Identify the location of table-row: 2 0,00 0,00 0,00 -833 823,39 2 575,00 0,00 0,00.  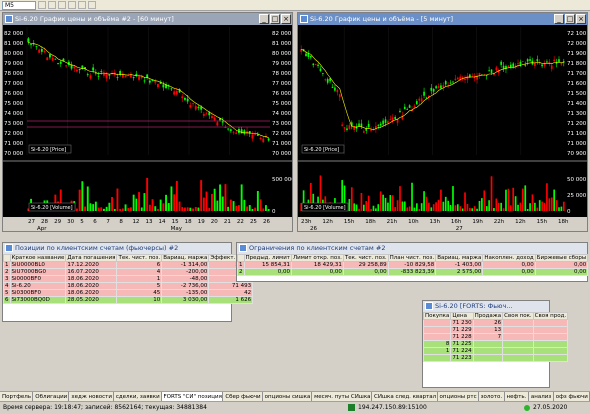
(413, 272).